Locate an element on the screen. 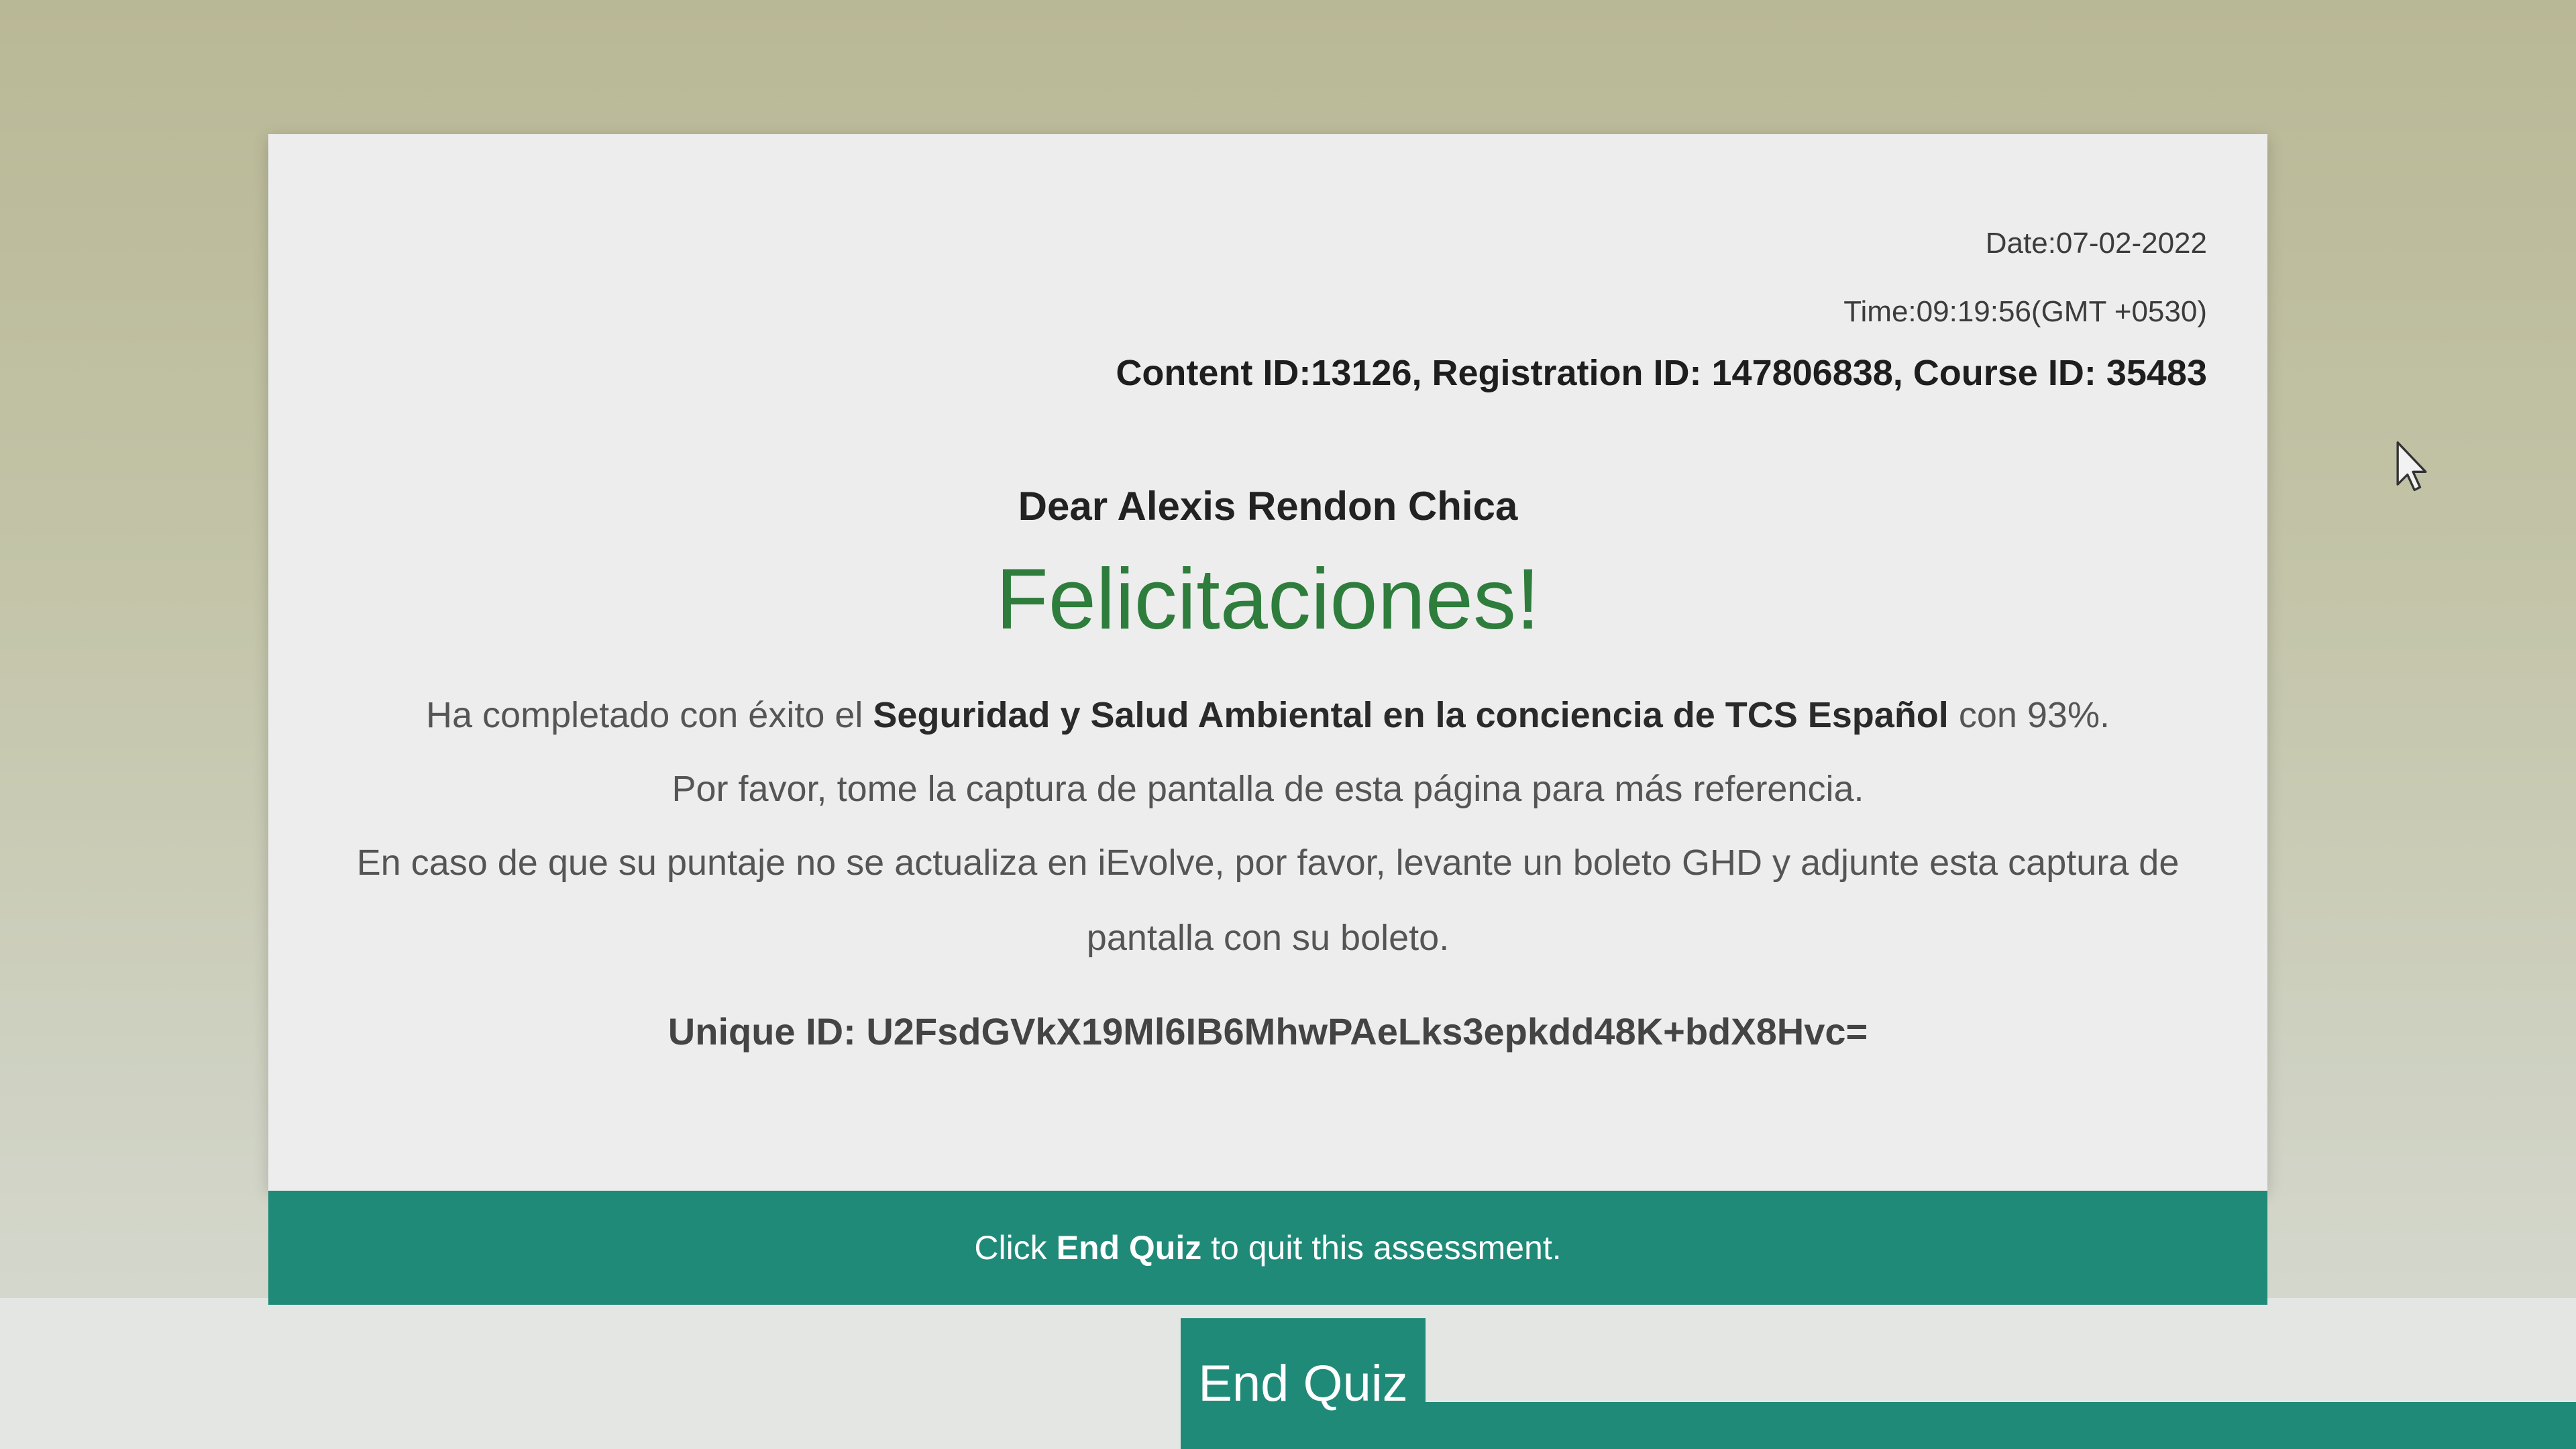 This screenshot has height=1449, width=2576. end-quiz-banner: Click End Quiz to quit this assessment. is located at coordinates (1267, 1248).